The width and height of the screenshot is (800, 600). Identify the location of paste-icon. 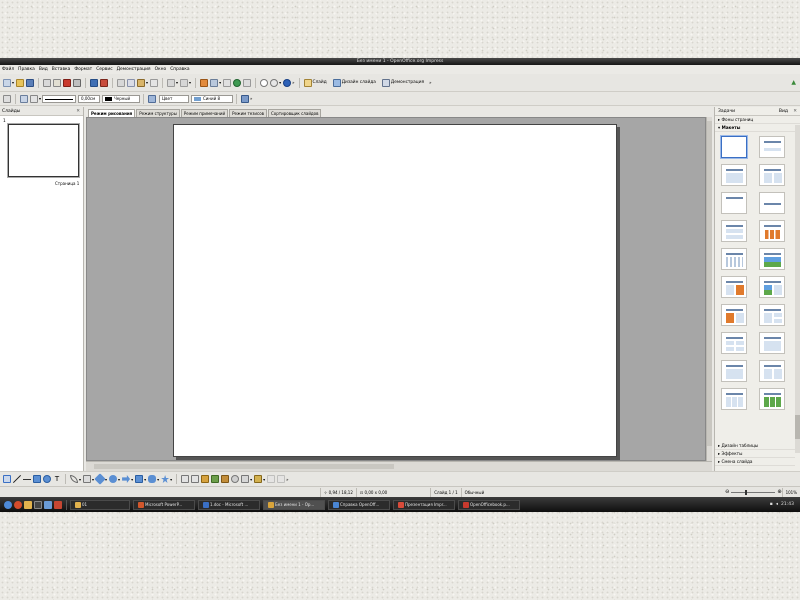
(141, 82).